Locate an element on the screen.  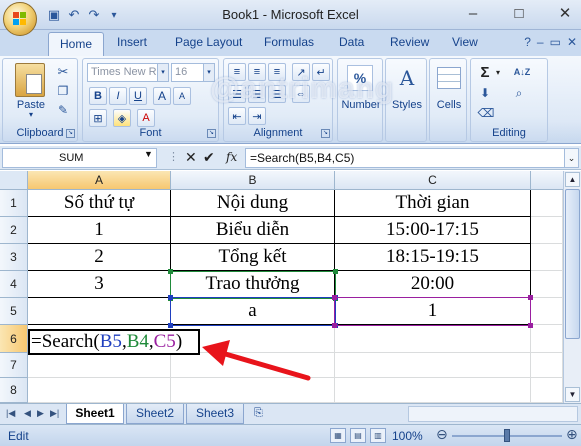
office-button is located at coordinates (20, 19).